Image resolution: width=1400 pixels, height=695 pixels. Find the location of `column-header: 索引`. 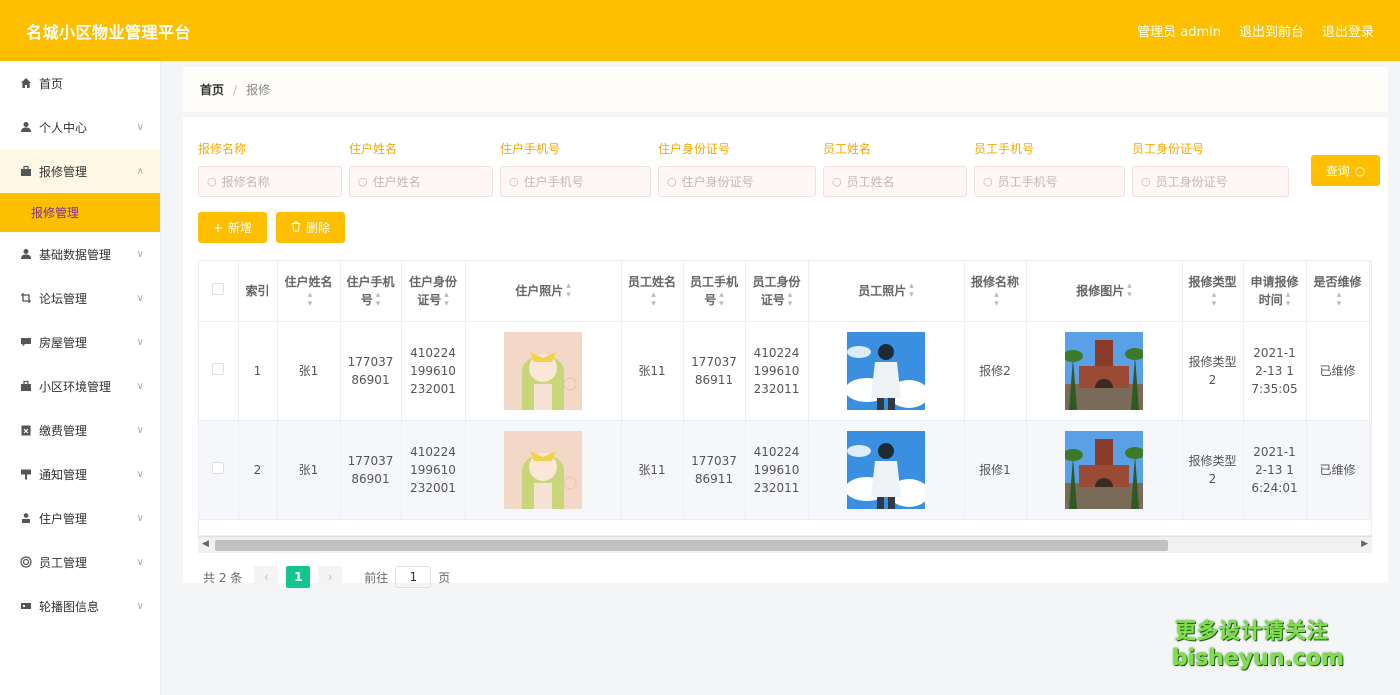

column-header: 索引 is located at coordinates (258, 291).